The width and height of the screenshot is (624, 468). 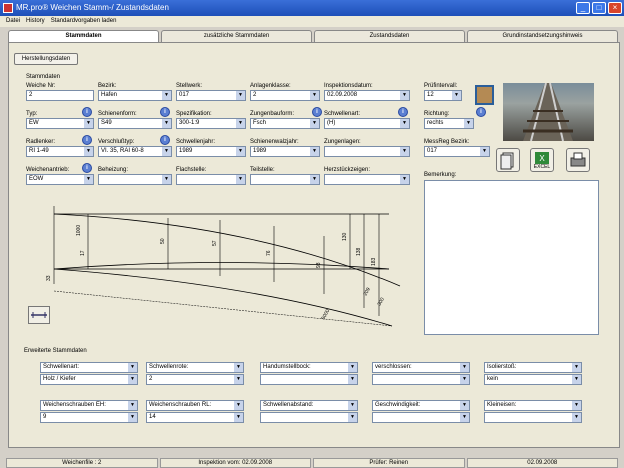 I want to click on field-weiche-nr: Weiche Nr: 2, so click(x=60, y=91).